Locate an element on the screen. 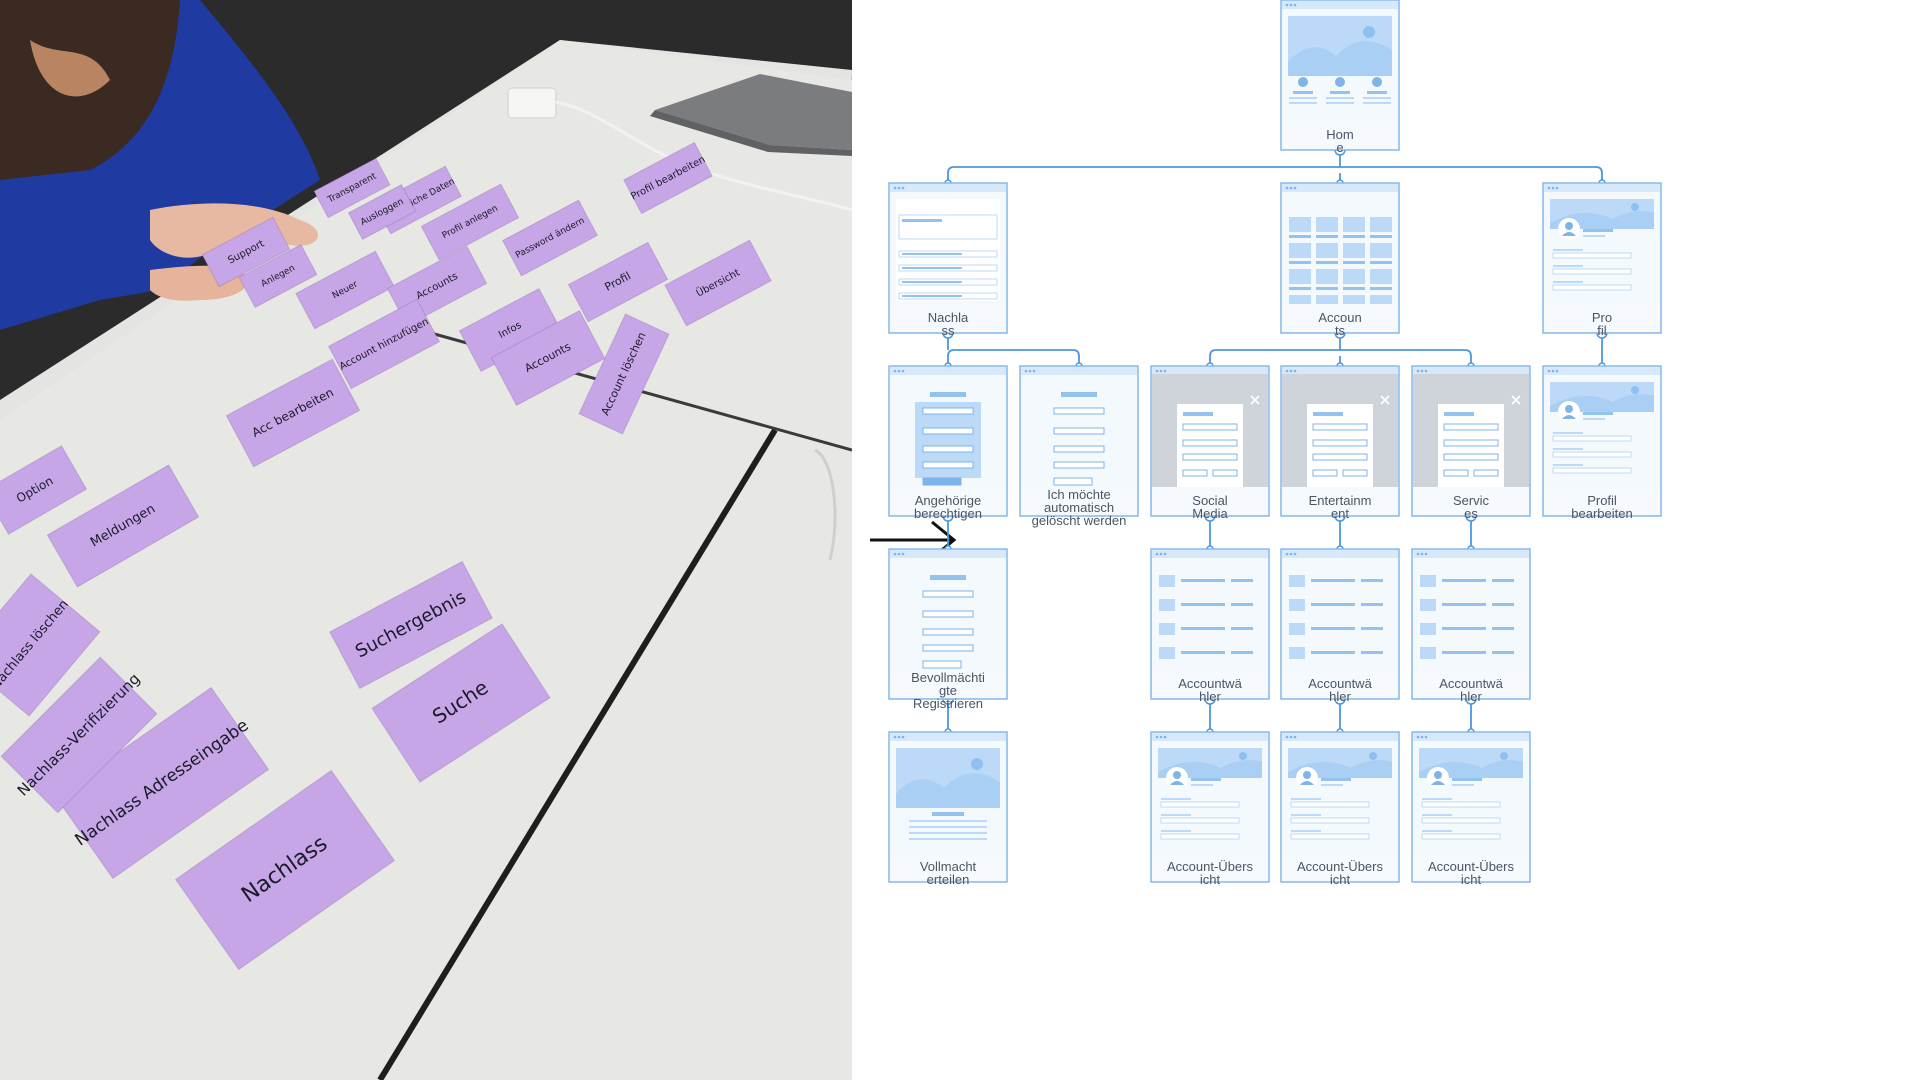 The image size is (1920, 1080). card-label: Registrieren is located at coordinates (948, 703).